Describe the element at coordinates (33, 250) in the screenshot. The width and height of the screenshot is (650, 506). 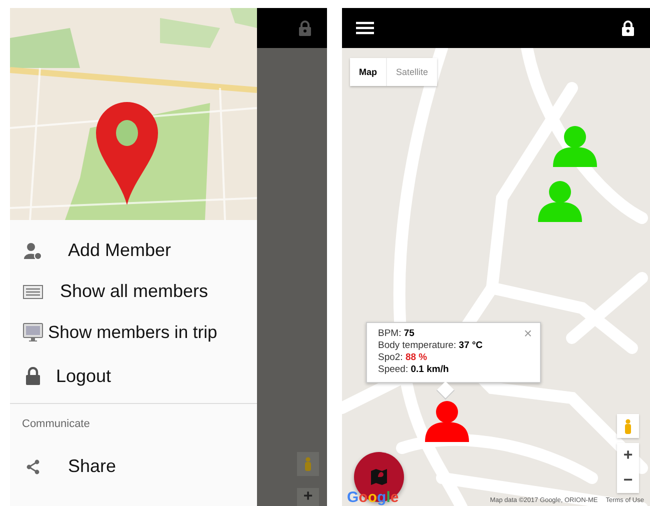
I see `add-person-icon` at that location.